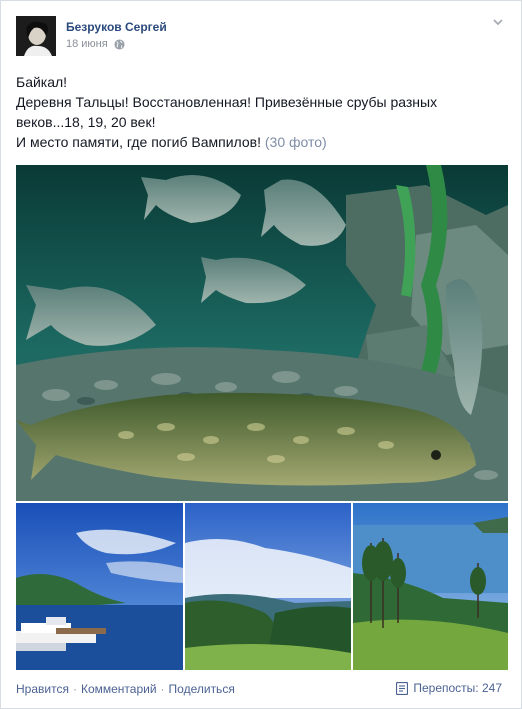  Describe the element at coordinates (498, 22) in the screenshot. I see `chevron-down-icon` at that location.